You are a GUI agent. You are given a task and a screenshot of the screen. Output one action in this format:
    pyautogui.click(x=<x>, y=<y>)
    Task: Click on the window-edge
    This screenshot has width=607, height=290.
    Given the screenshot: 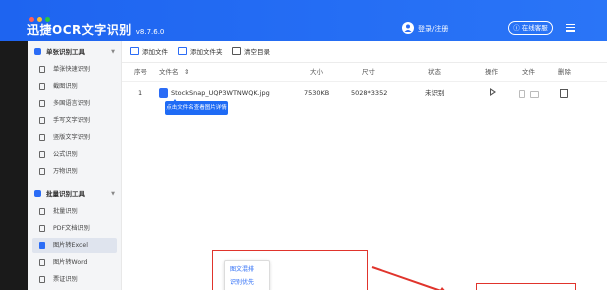 What is the action you would take?
    pyautogui.click(x=14, y=145)
    